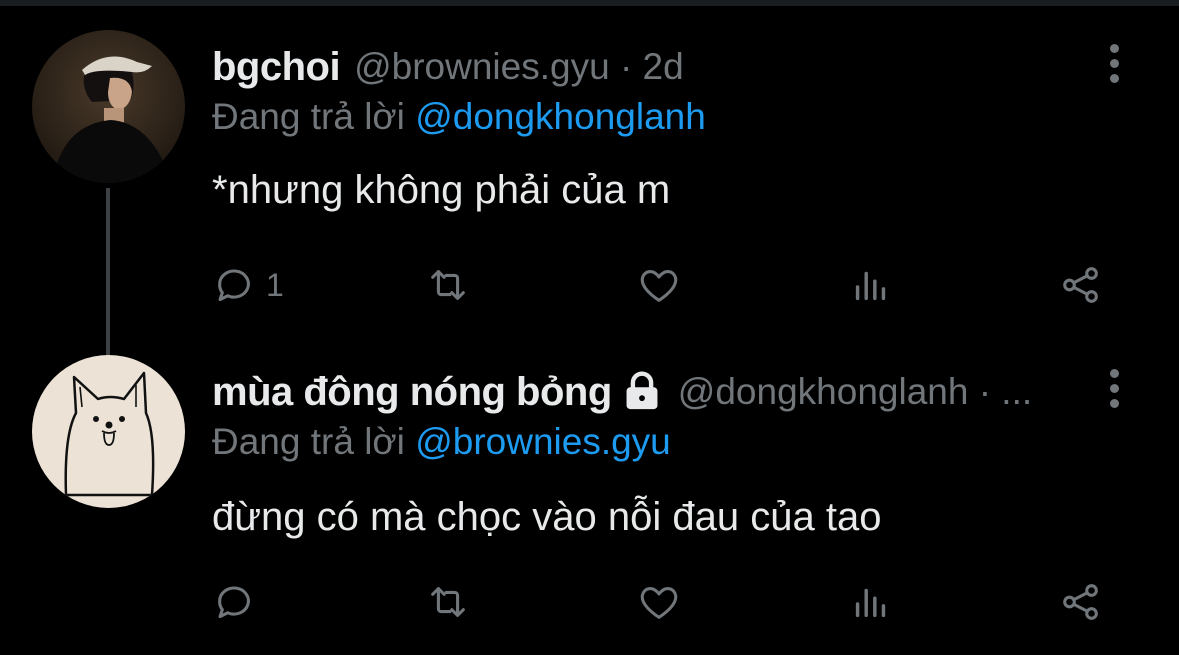 This screenshot has width=1179, height=655. Describe the element at coordinates (642, 392) in the screenshot. I see `lock-icon` at that location.